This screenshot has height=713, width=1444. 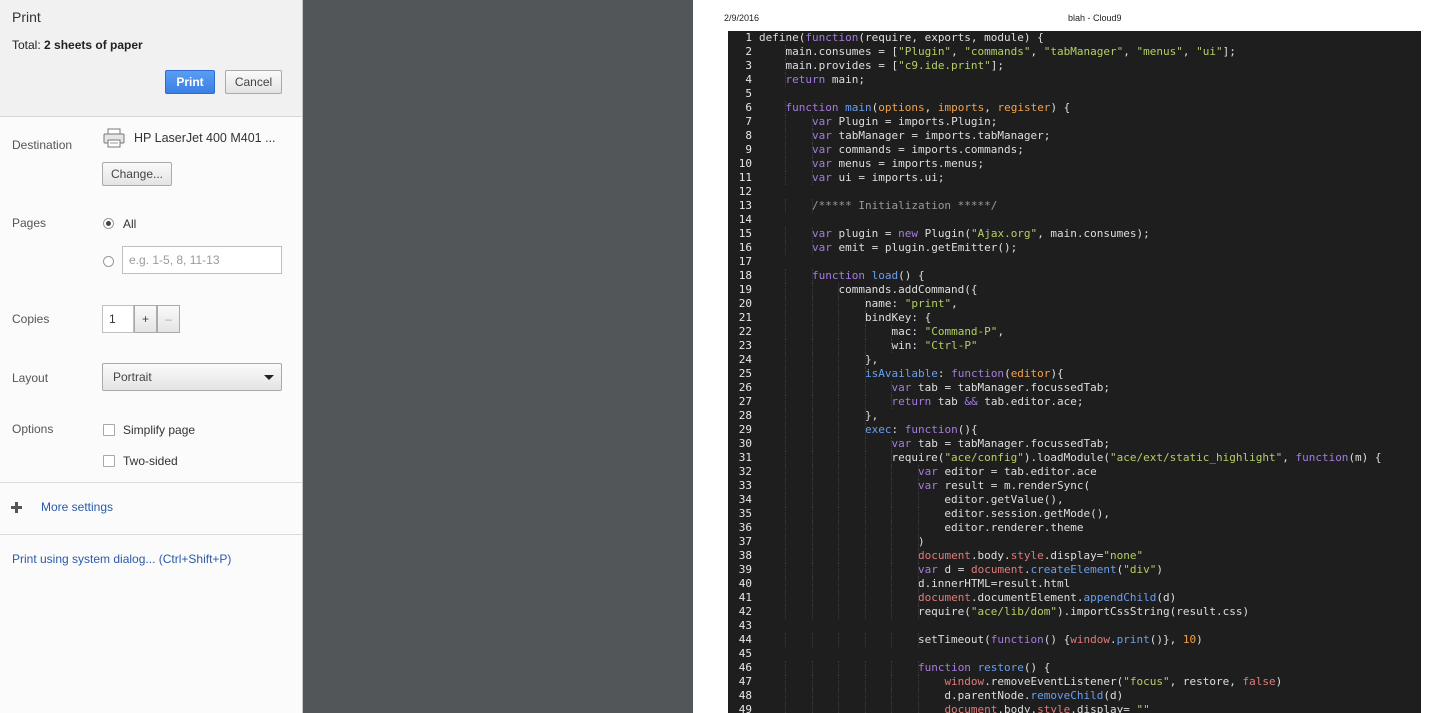 I want to click on code-token: ), so click(x=842, y=541).